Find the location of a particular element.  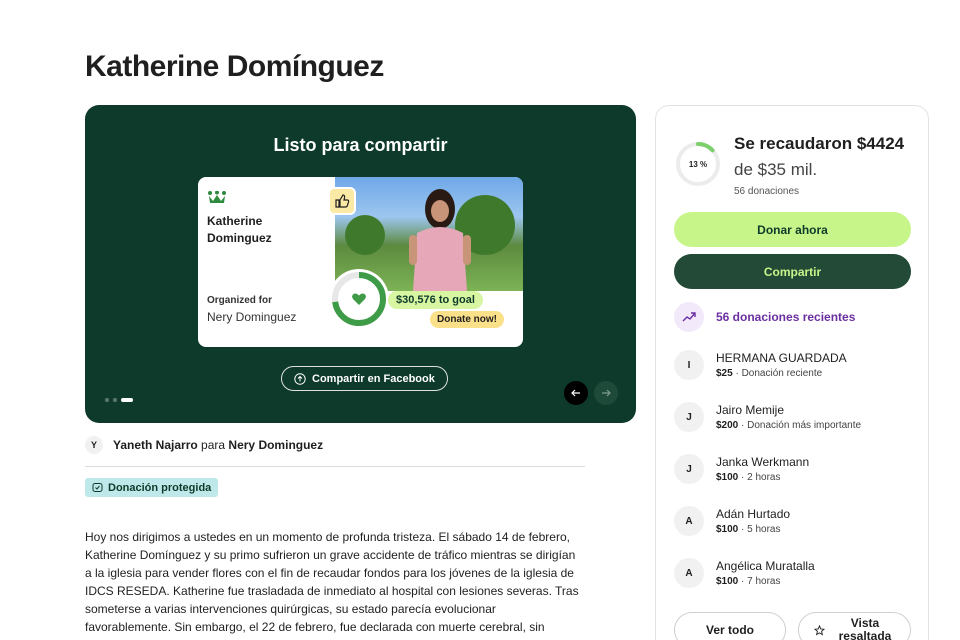

donation-count: 56 donaciones is located at coordinates (767, 191).